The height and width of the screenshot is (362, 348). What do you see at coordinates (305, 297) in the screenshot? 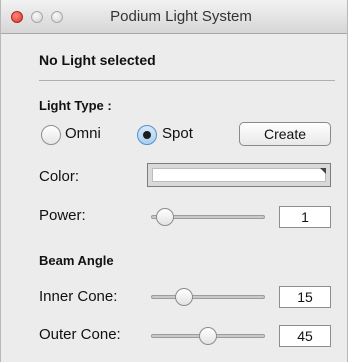
I see `inner-cone-value-field: 15` at bounding box center [305, 297].